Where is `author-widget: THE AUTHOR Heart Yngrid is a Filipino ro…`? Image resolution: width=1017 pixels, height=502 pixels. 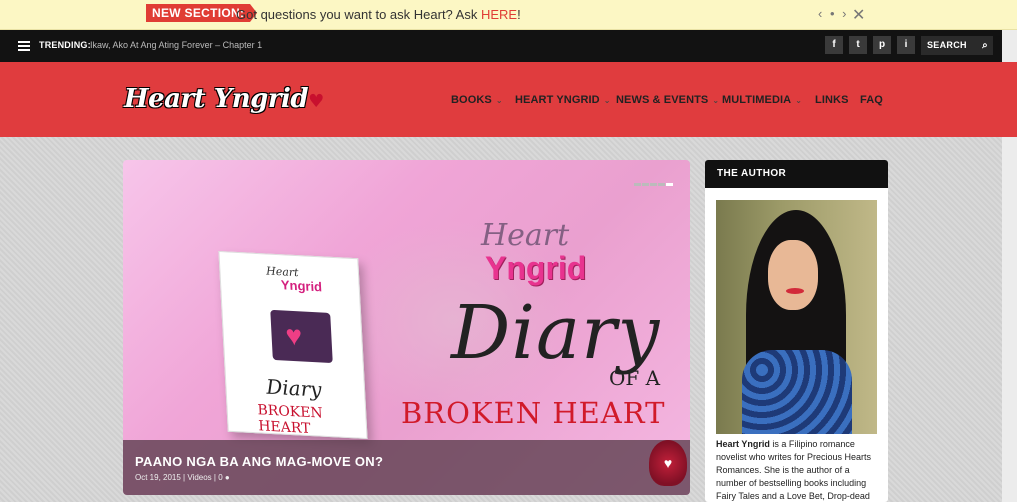
author-widget: THE AUTHOR Heart Yngrid is a Filipino ro… is located at coordinates (796, 331).